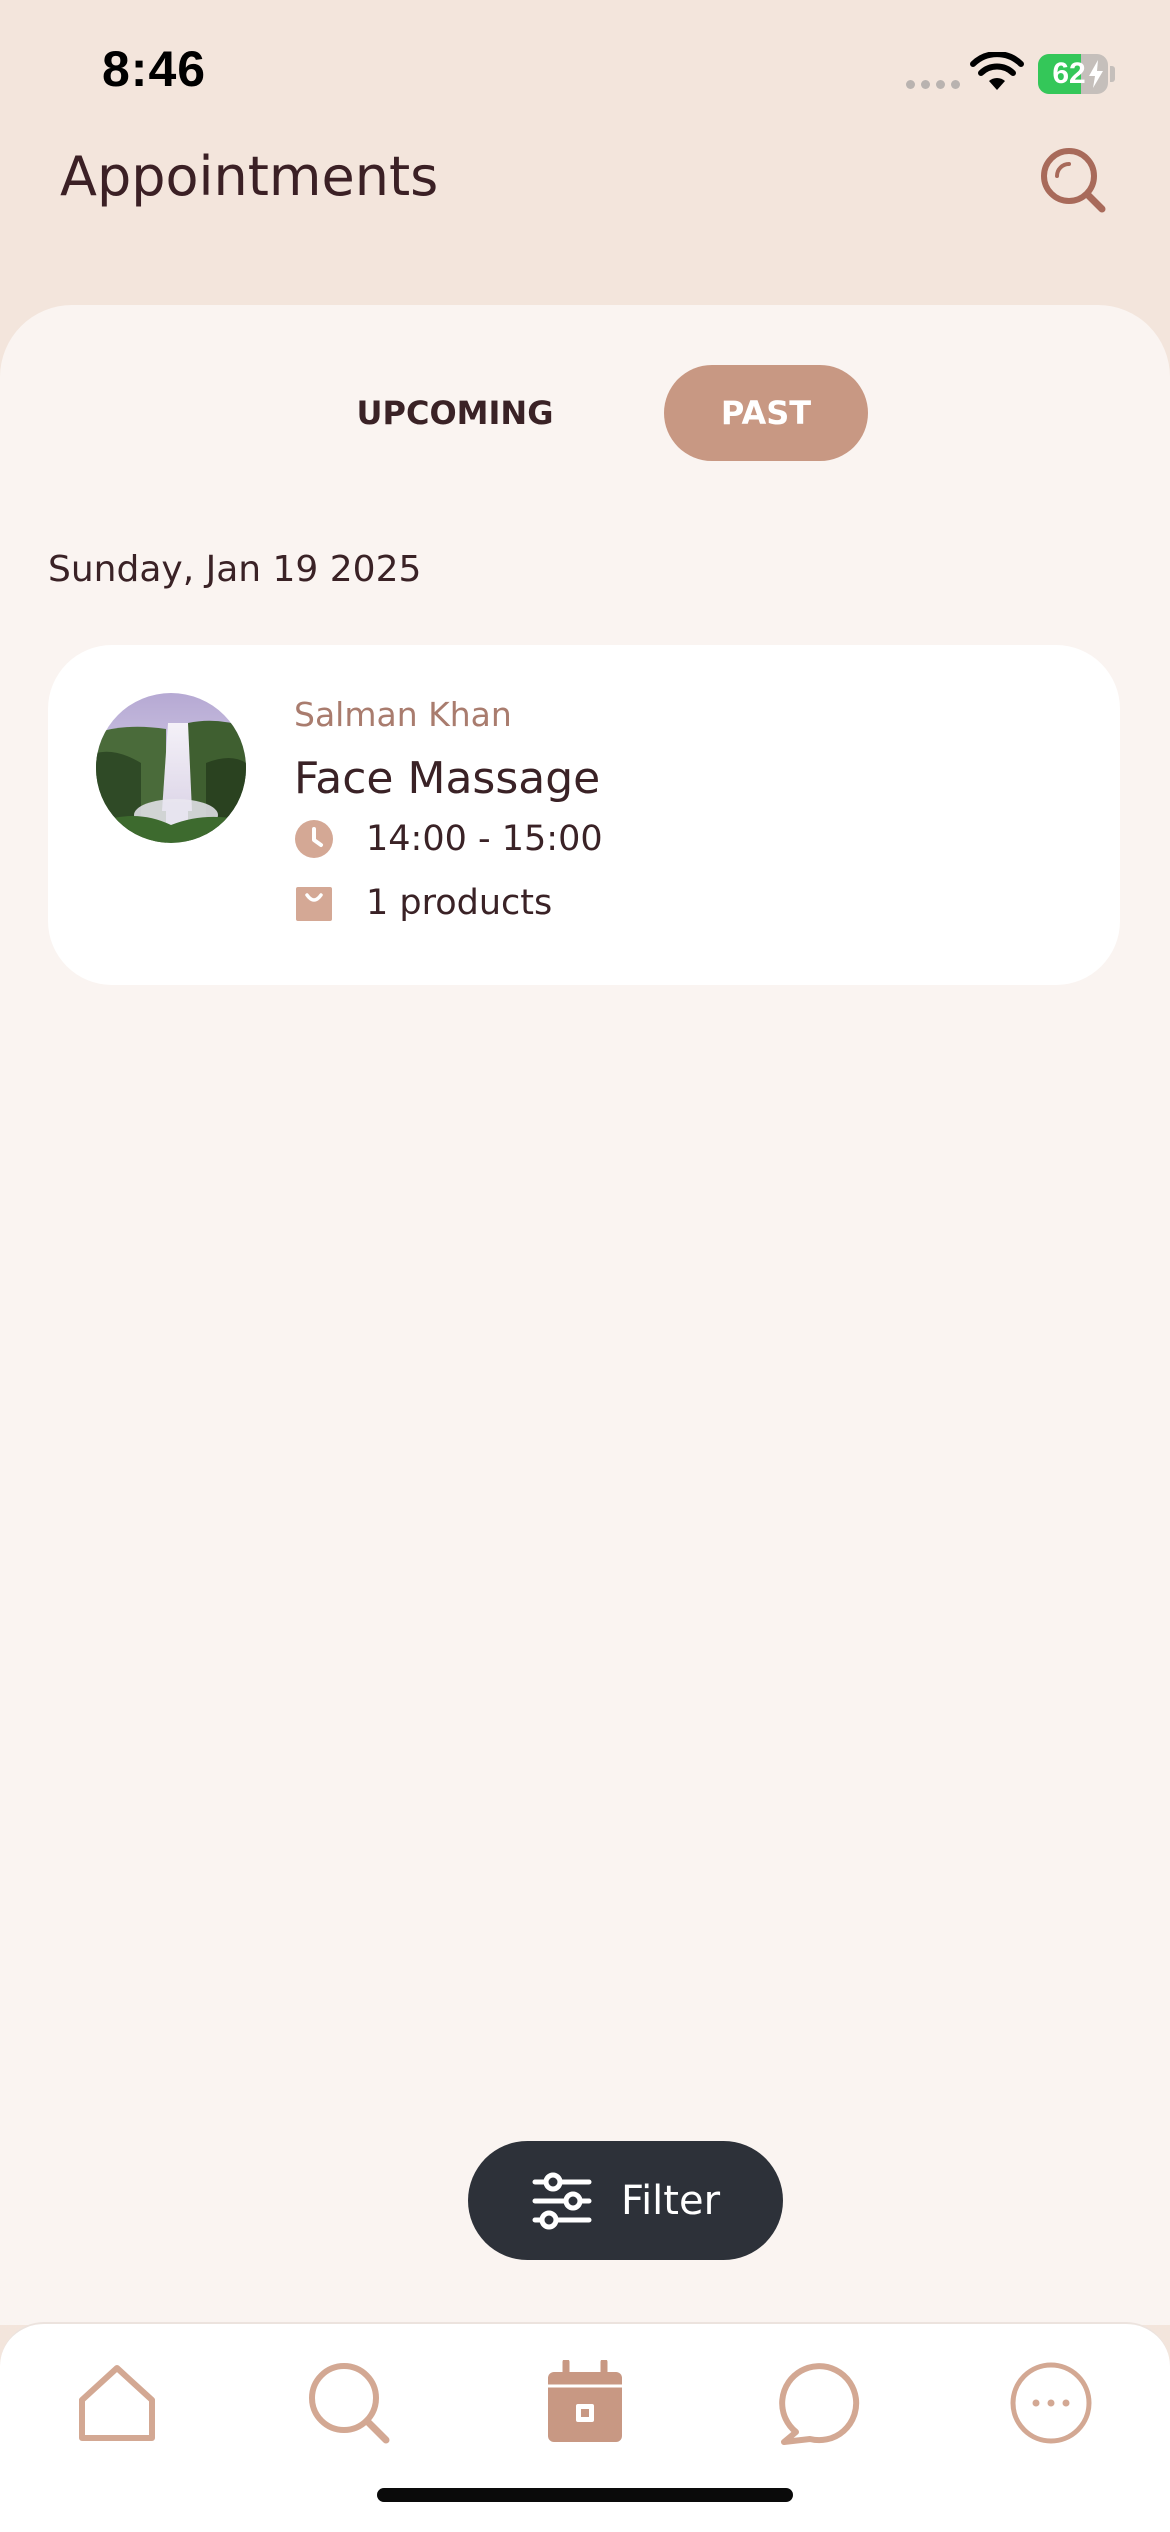 The width and height of the screenshot is (1170, 2532). I want to click on nav-search, so click(349, 2403).